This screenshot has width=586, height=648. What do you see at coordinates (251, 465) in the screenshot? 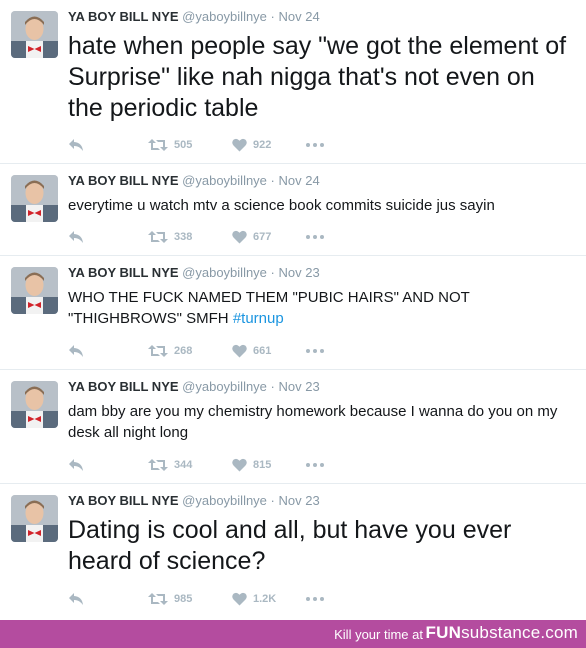
I see `like-button: 815` at bounding box center [251, 465].